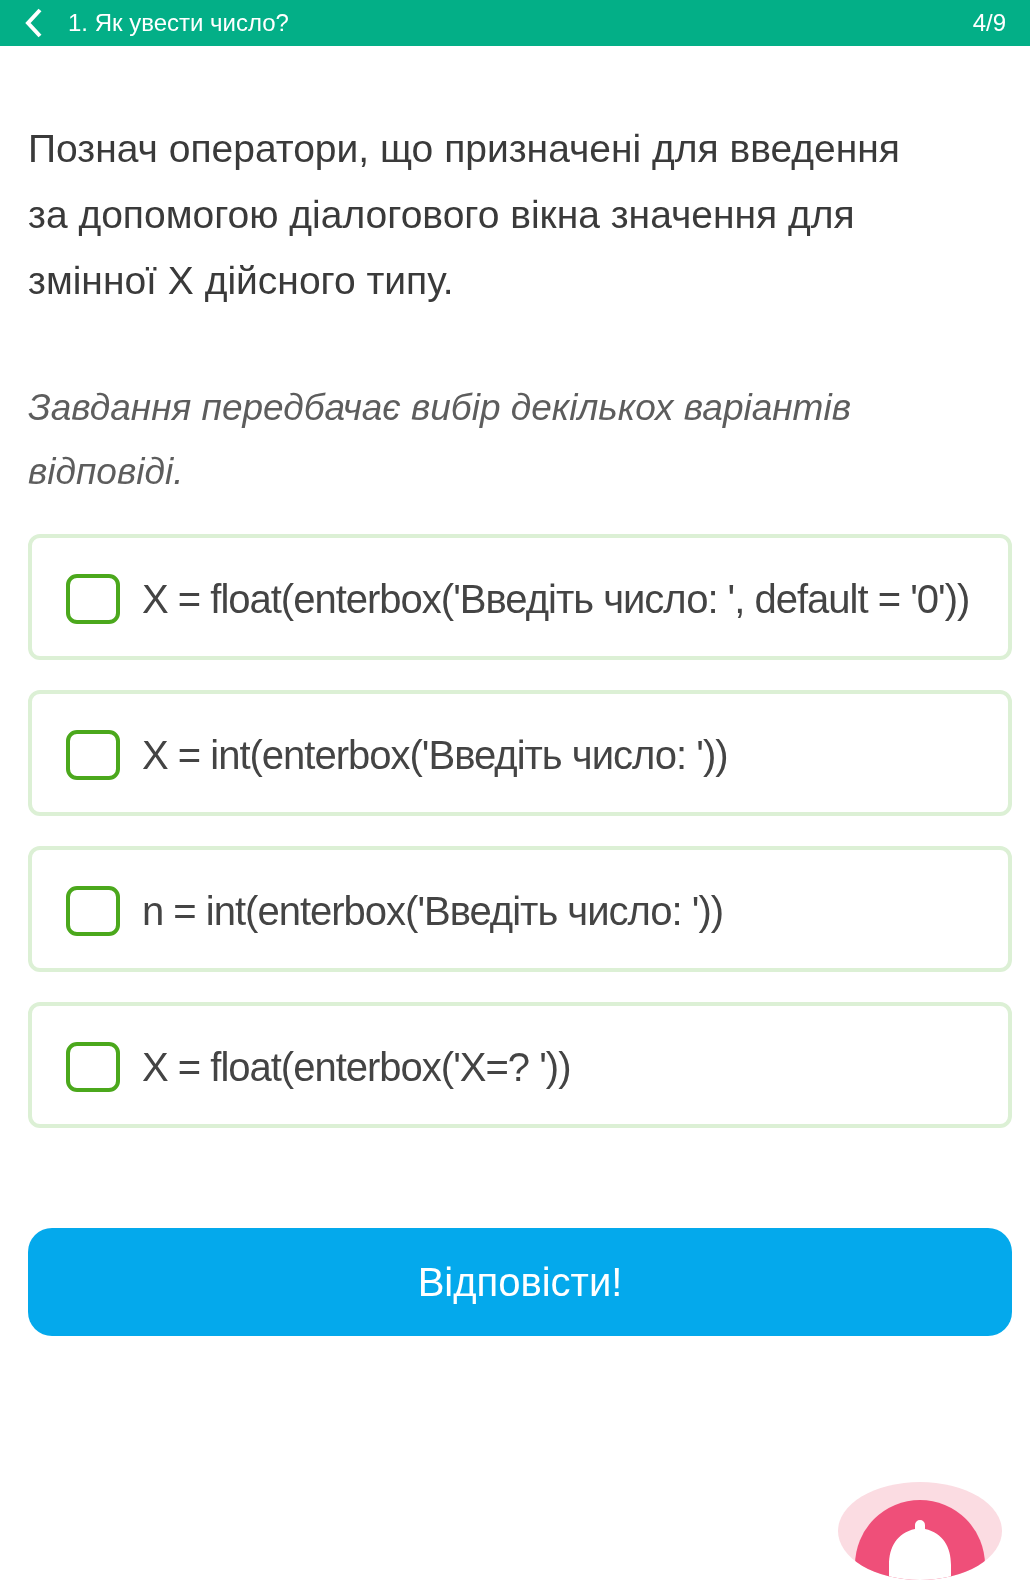 This screenshot has height=1580, width=1030. Describe the element at coordinates (356, 1067) in the screenshot. I see `option-text: X = float(enterbox('X=? '))` at that location.